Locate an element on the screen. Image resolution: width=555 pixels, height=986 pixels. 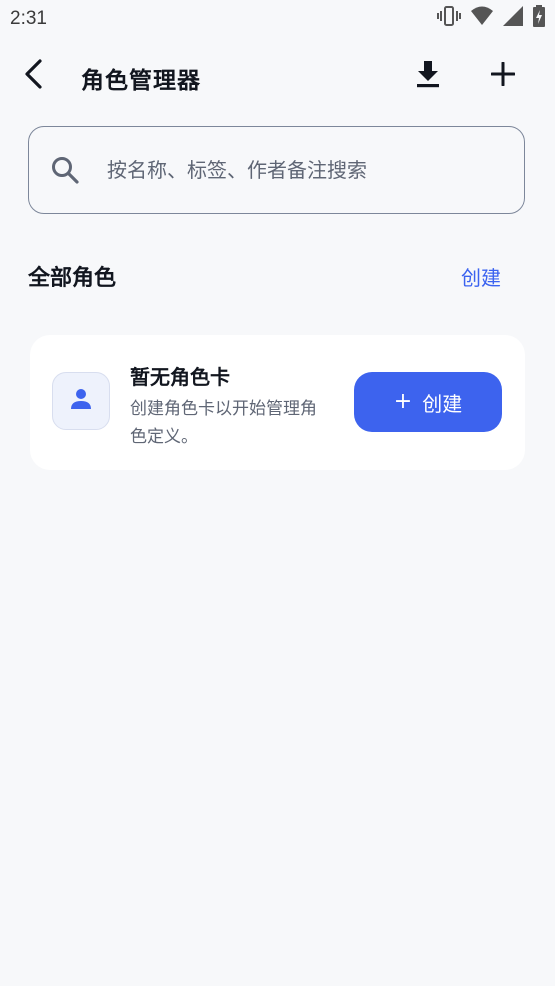
search-icon is located at coordinates (65, 170).